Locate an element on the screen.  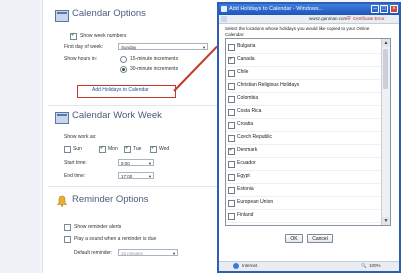
hours-30-radio is located at coordinates (123, 69).